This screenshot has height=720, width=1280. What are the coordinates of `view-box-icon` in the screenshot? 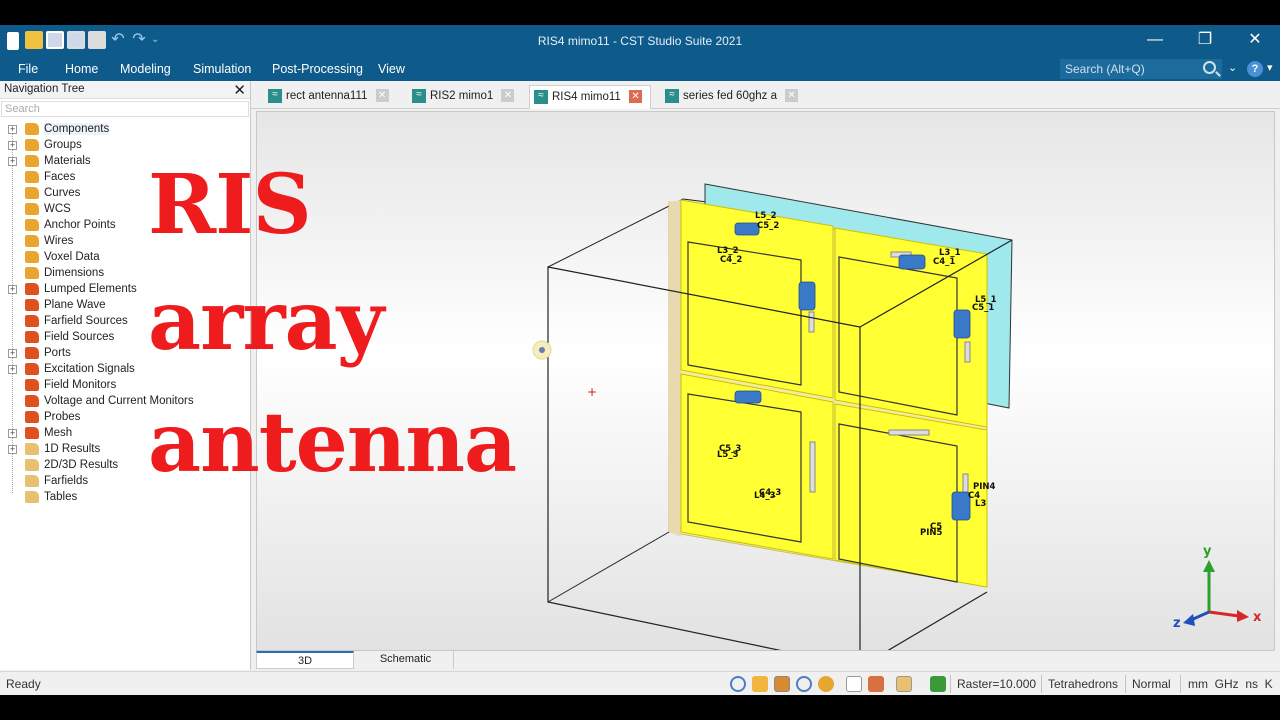 It's located at (904, 684).